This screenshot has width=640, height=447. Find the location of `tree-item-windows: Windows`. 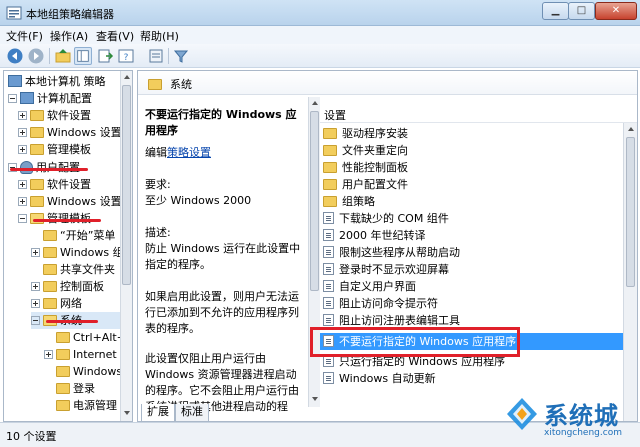

tree-item-windows: Windows is located at coordinates (83, 371).